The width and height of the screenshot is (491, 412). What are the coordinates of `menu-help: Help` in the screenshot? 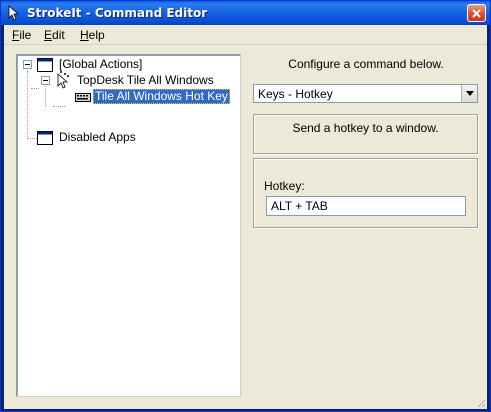 It's located at (92, 35).